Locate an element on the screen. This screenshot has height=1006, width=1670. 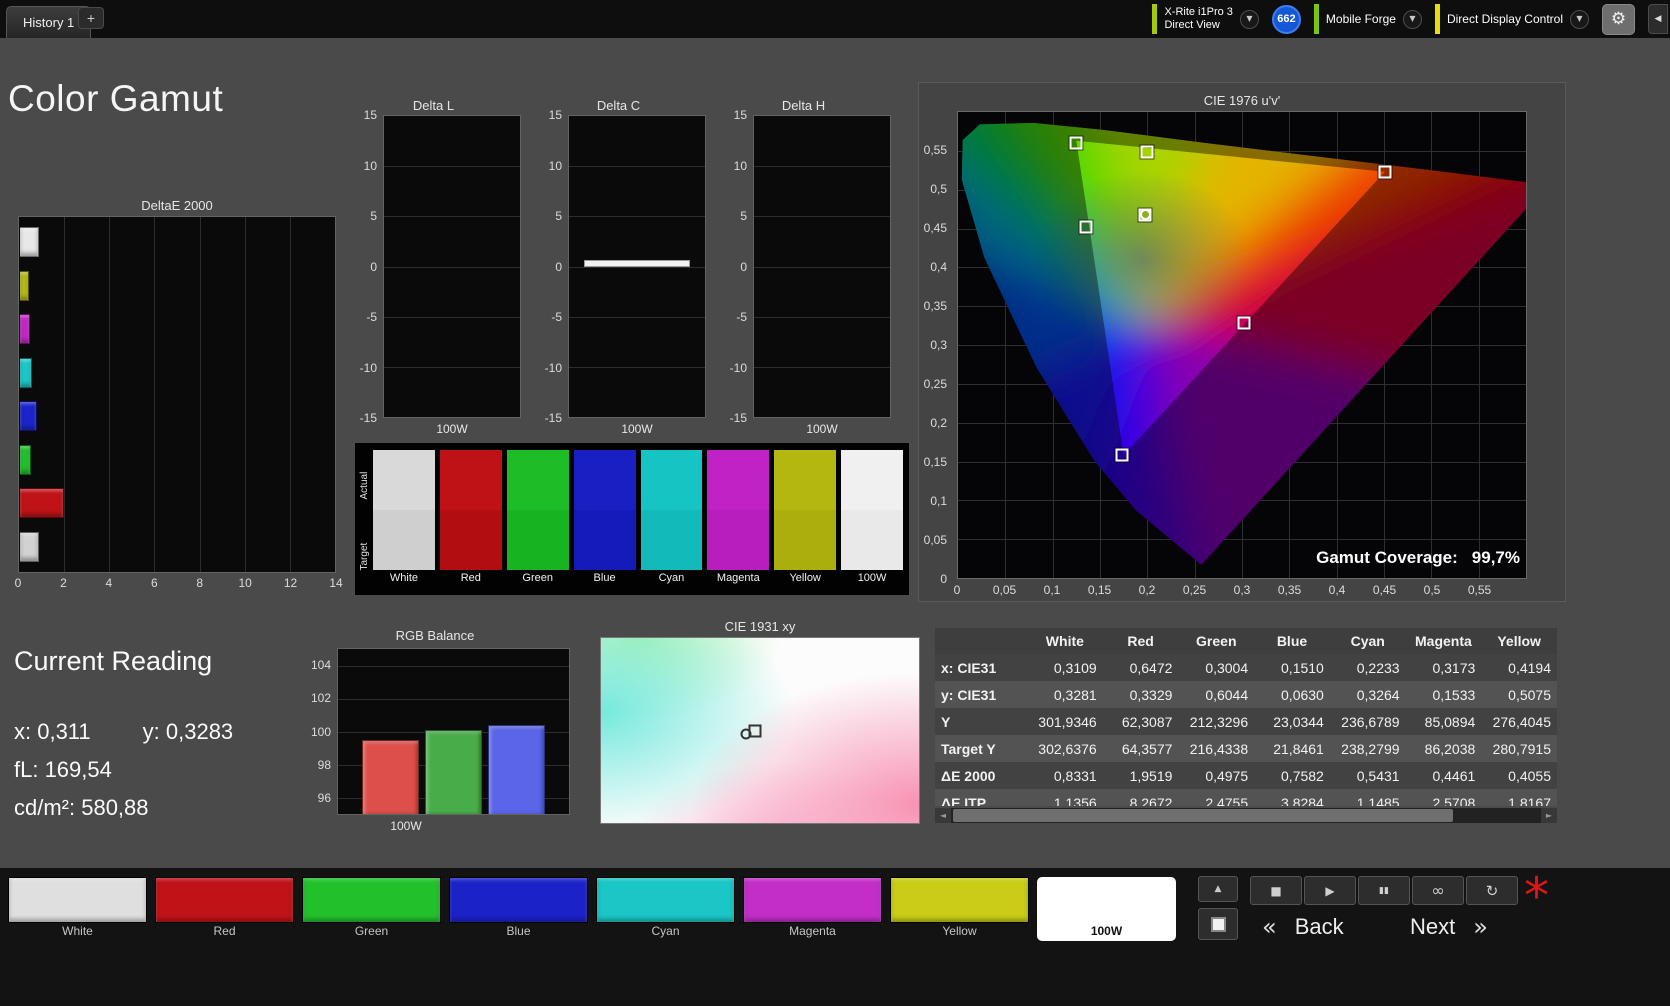
table-cell: 85,0894 is located at coordinates (1450, 721).